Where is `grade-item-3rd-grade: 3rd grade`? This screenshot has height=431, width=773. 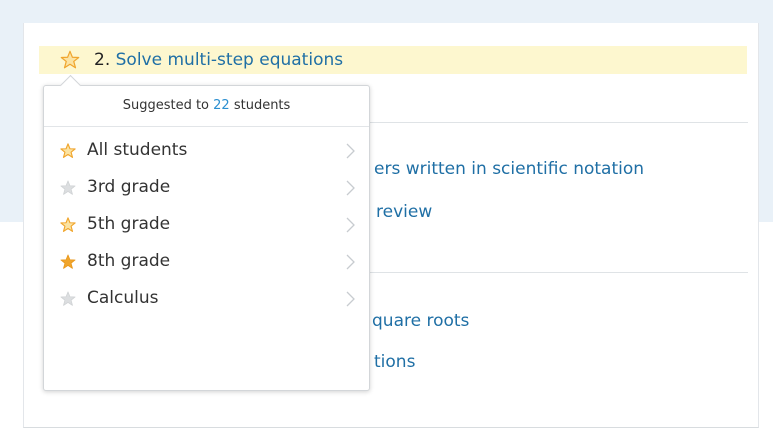 grade-item-3rd-grade: 3rd grade is located at coordinates (206, 187).